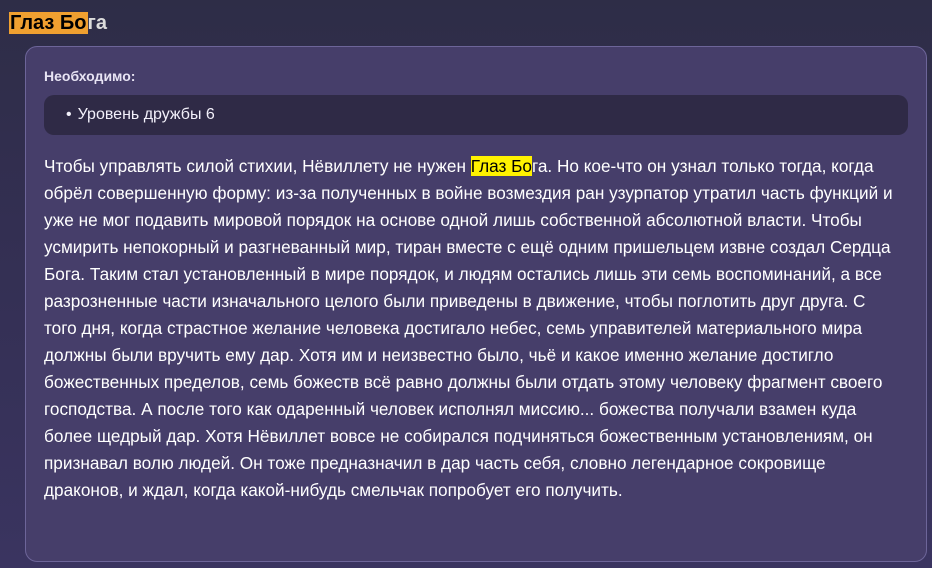 This screenshot has height=568, width=932. What do you see at coordinates (146, 114) in the screenshot?
I see `requirement-item: Уровень дружбы 6` at bounding box center [146, 114].